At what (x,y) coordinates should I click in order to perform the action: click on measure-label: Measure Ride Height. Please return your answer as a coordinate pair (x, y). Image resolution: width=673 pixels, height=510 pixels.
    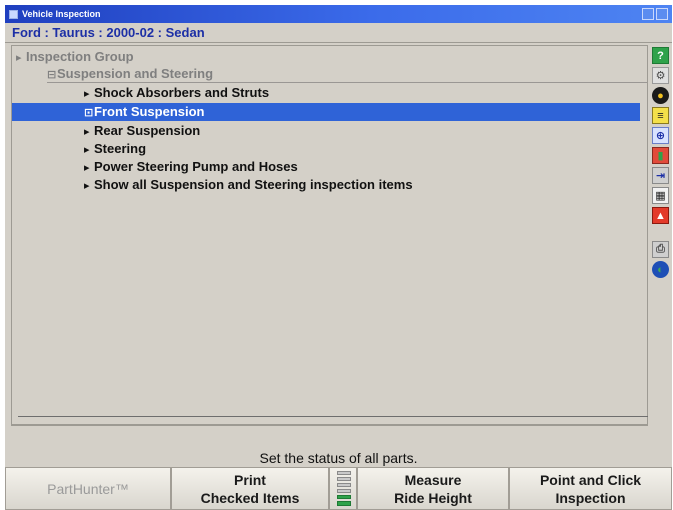
    Looking at the image, I should click on (433, 489).